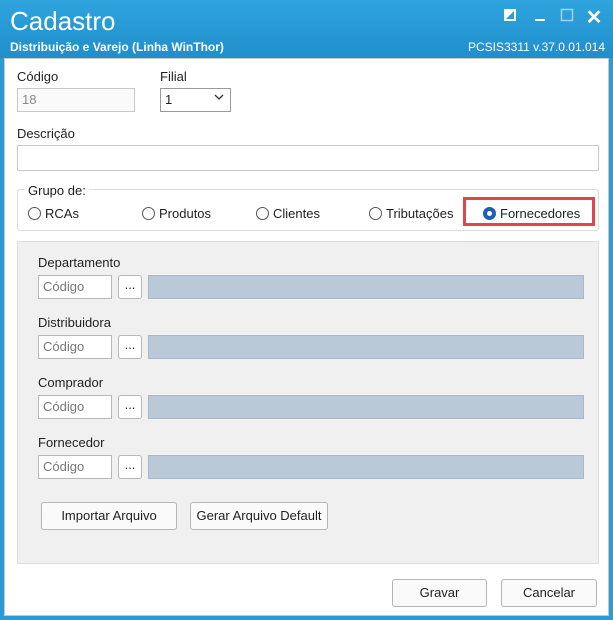 This screenshot has height=620, width=613. I want to click on filial-select: 1, so click(195, 100).